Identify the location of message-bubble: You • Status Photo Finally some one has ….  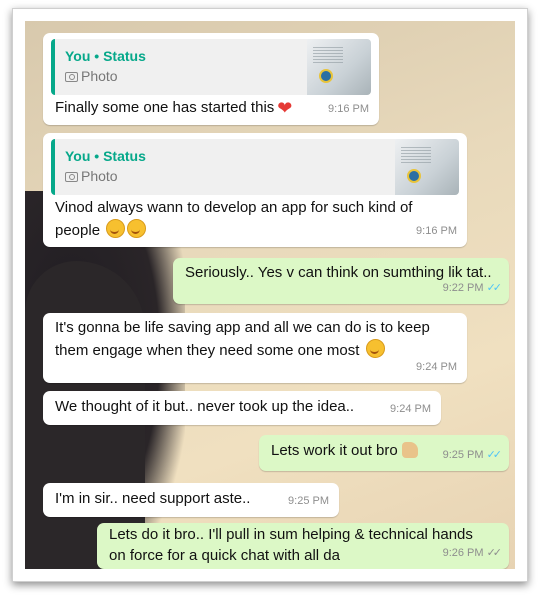
(211, 79).